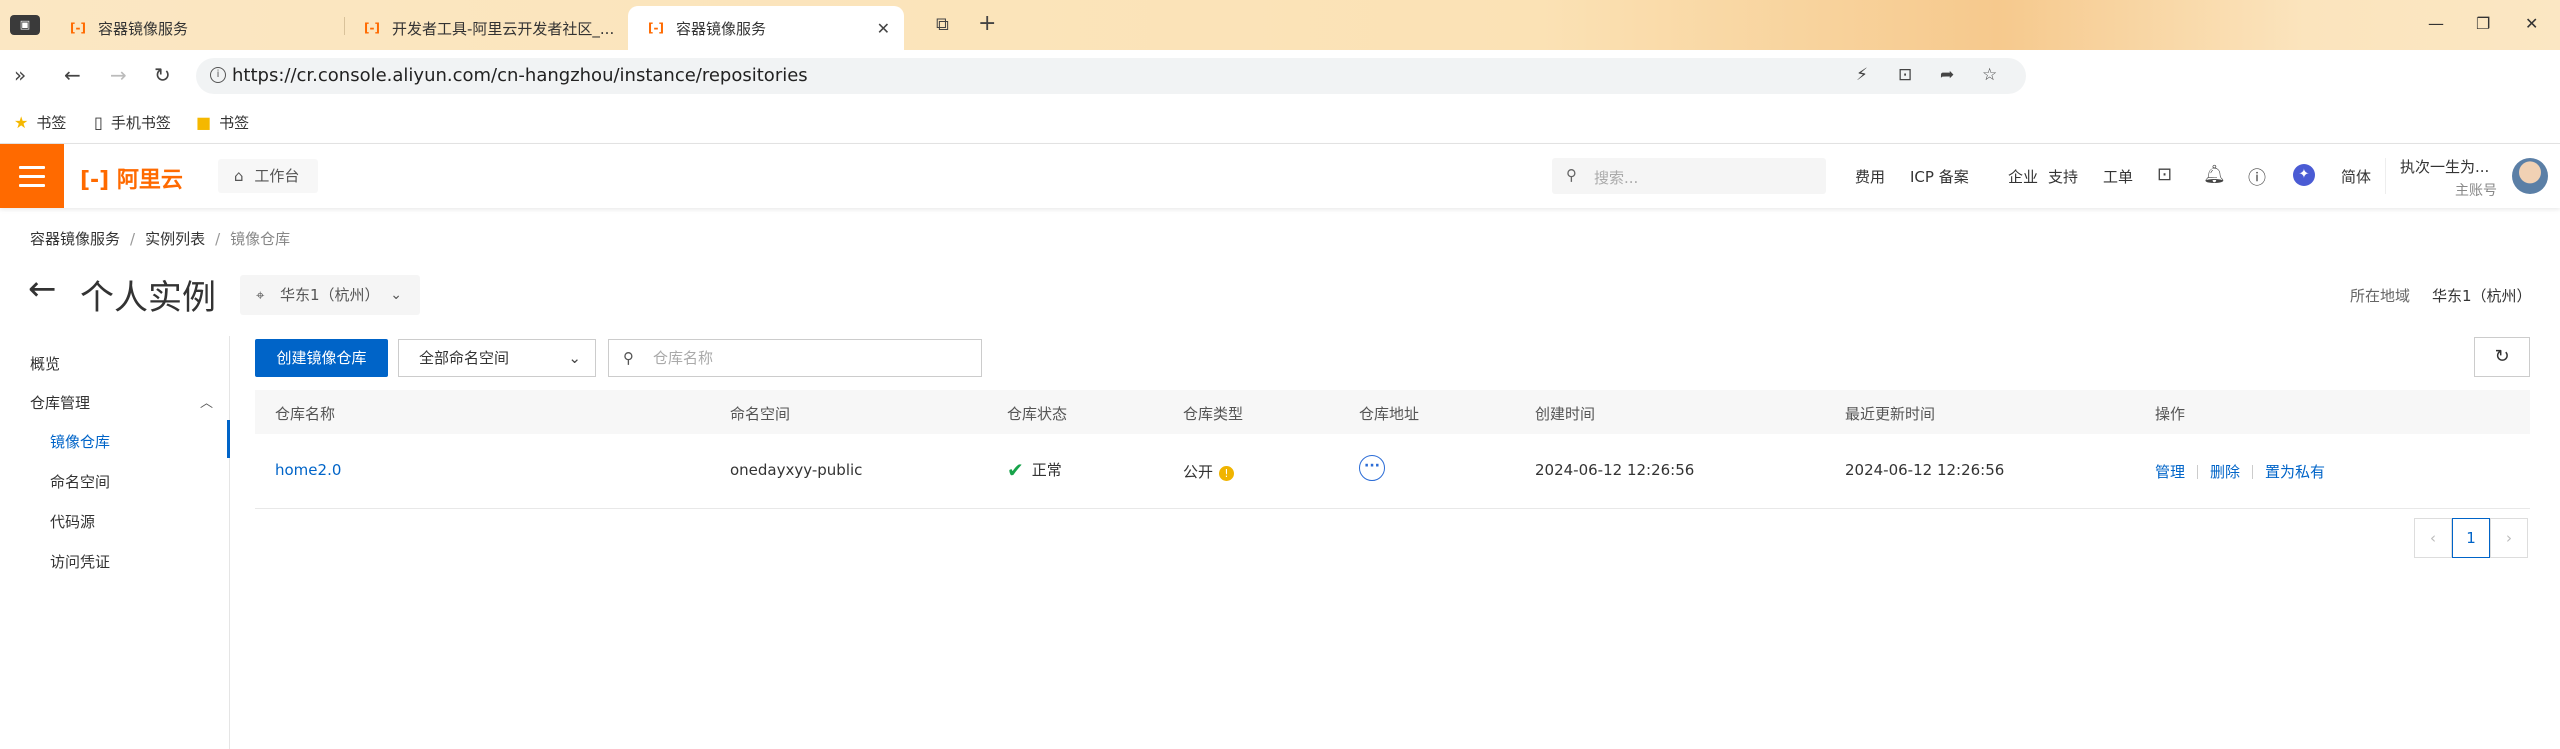 The height and width of the screenshot is (749, 2560). I want to click on bookmark-star-icon: ☆, so click(1989, 75).